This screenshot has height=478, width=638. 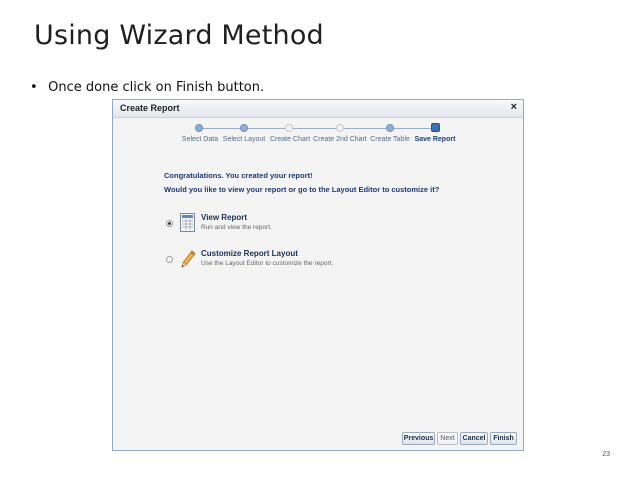 I want to click on finish-button: Finish, so click(x=503, y=438).